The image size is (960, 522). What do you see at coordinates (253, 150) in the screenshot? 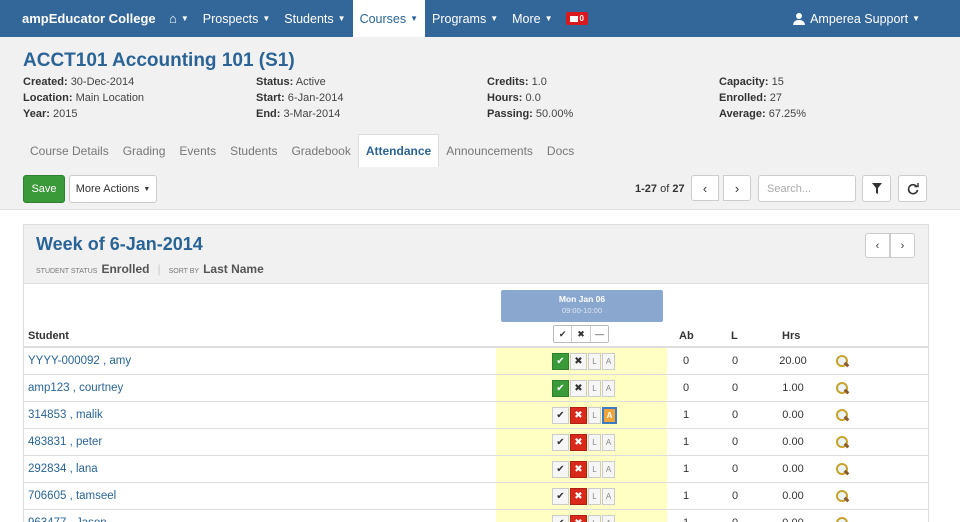
I see `tab-students: Students` at bounding box center [253, 150].